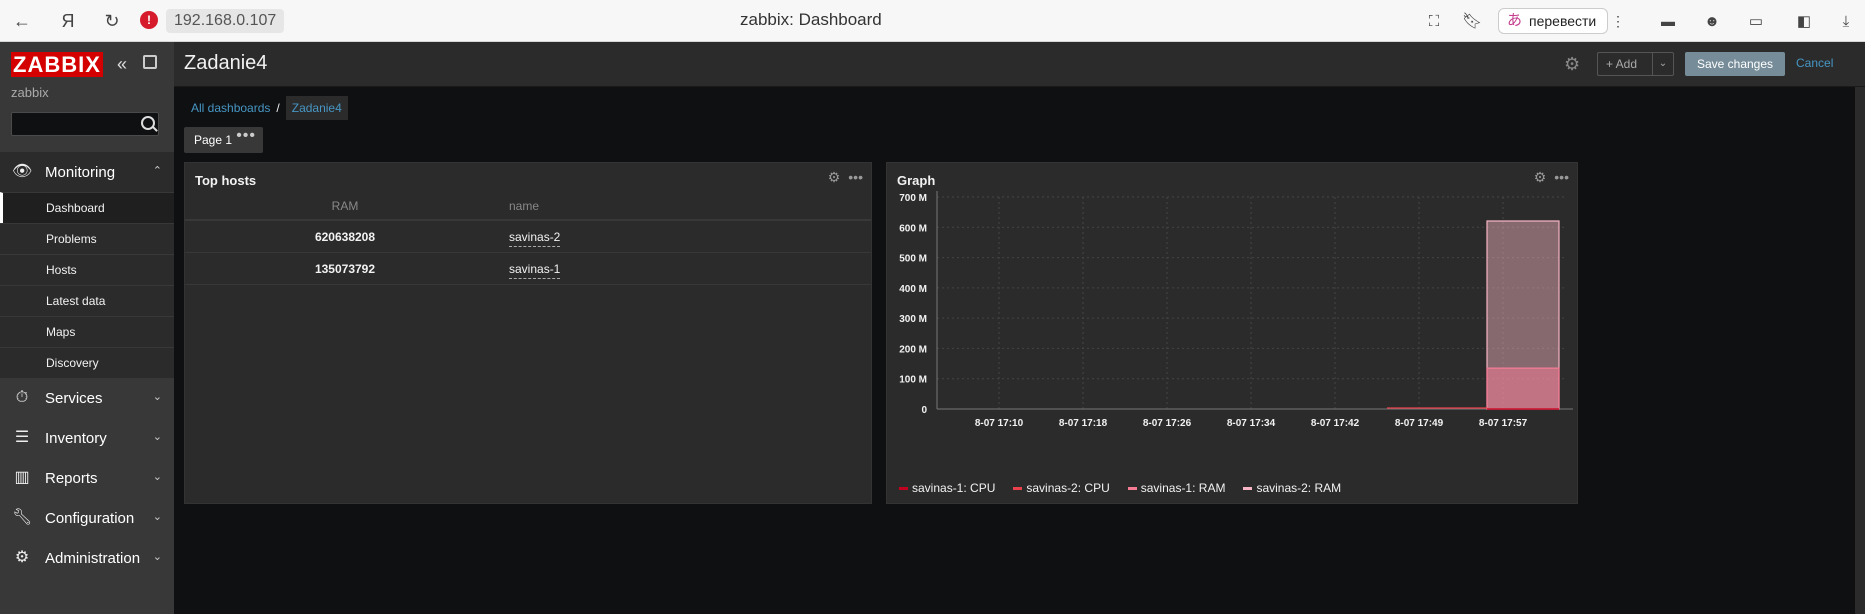 Image resolution: width=1865 pixels, height=614 pixels. I want to click on x-tick-label: 8-07 17:42, so click(1335, 423).